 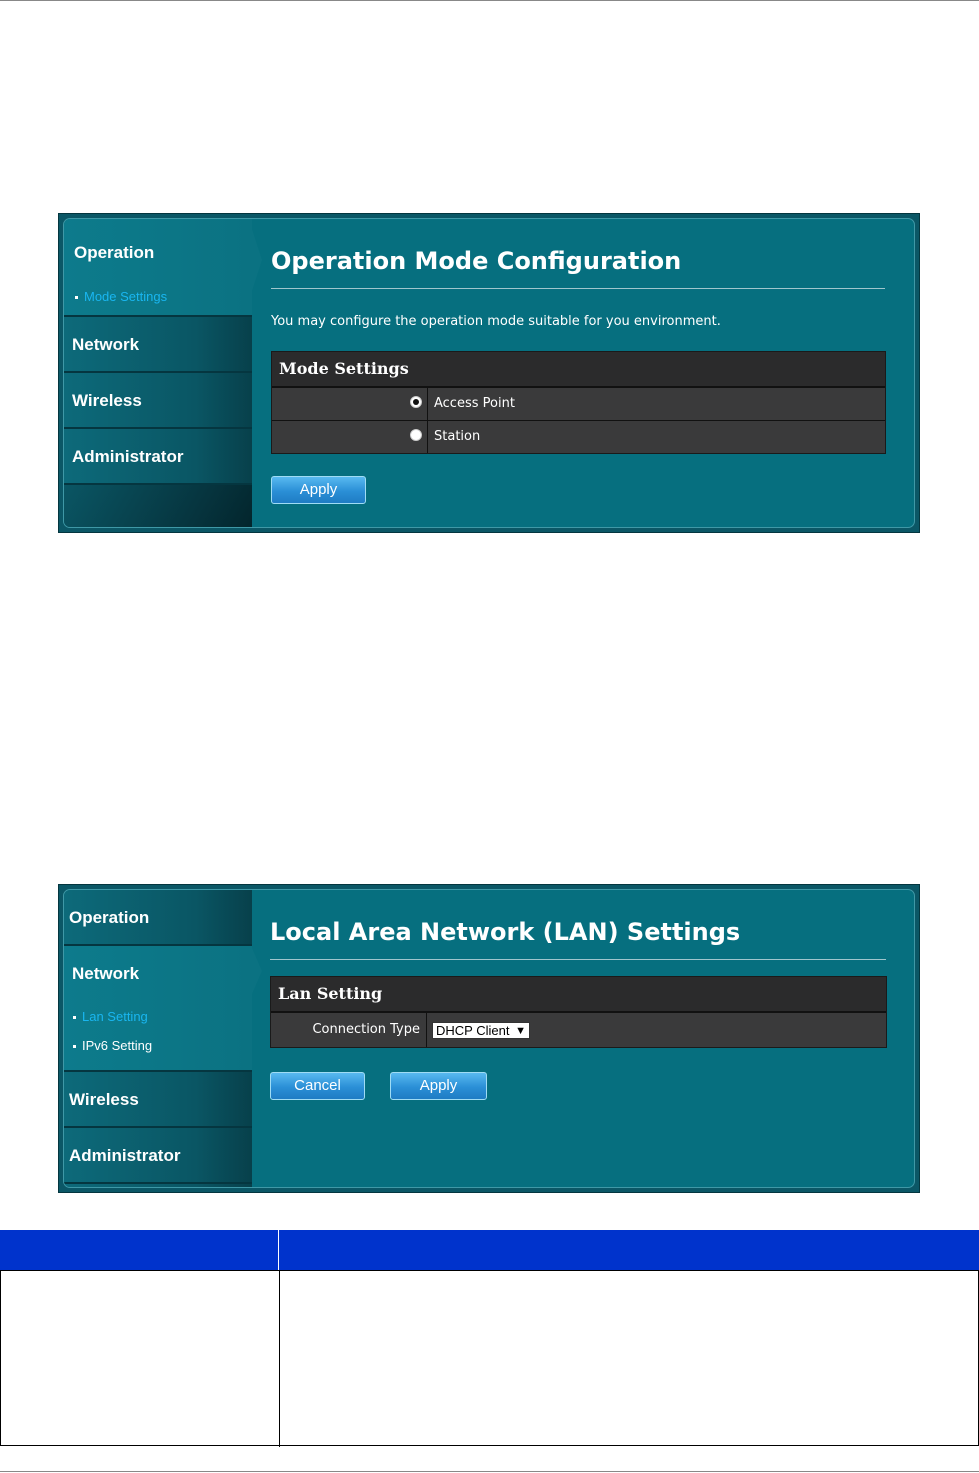 What do you see at coordinates (656, 404) in the screenshot?
I see `label-cell: Access Point` at bounding box center [656, 404].